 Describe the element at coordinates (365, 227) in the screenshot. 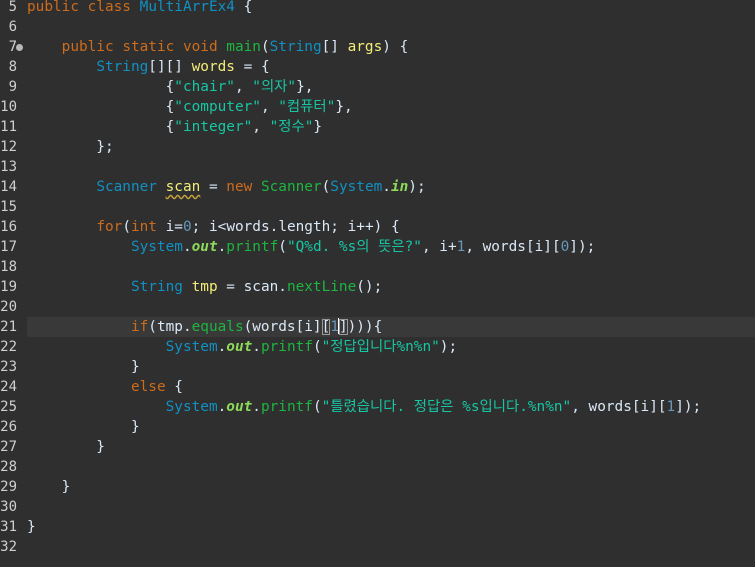

I see `code-token: ; i++) {` at that location.